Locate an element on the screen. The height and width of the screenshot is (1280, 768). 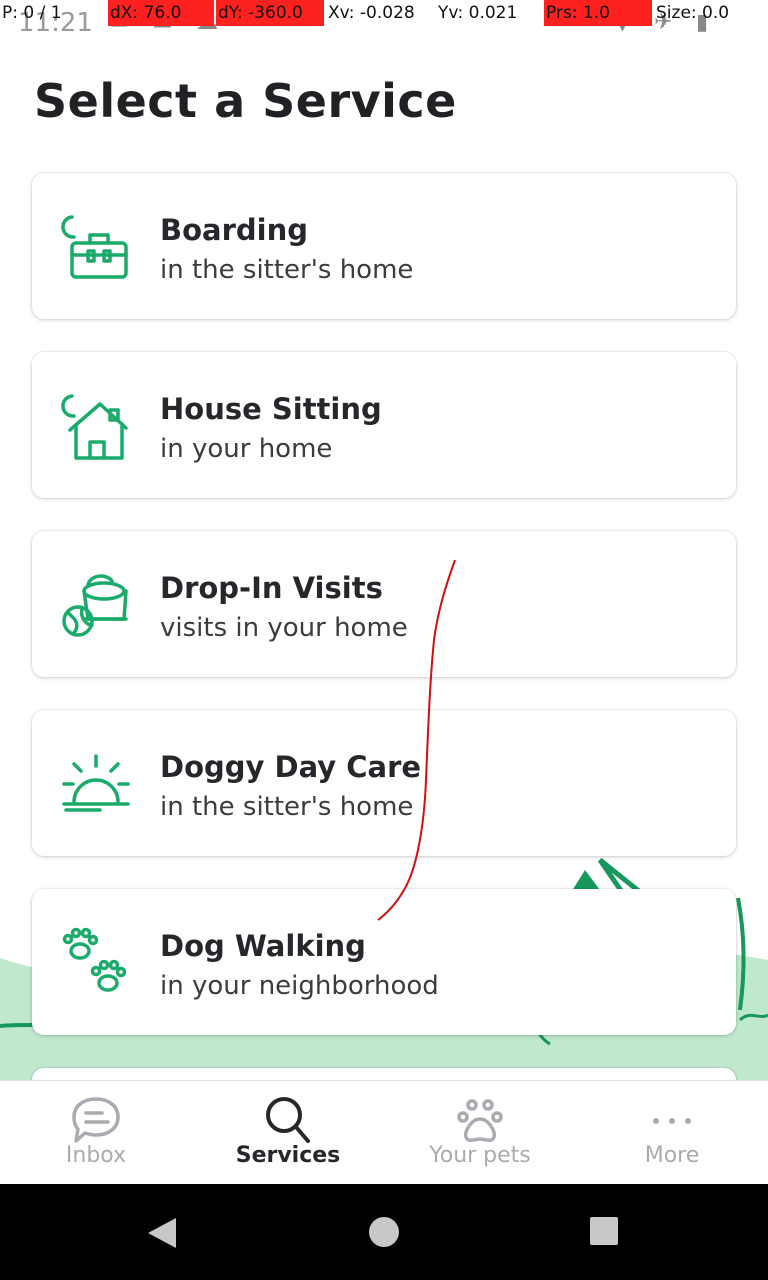
nav-inbox: Inbox is located at coordinates (96, 1133).